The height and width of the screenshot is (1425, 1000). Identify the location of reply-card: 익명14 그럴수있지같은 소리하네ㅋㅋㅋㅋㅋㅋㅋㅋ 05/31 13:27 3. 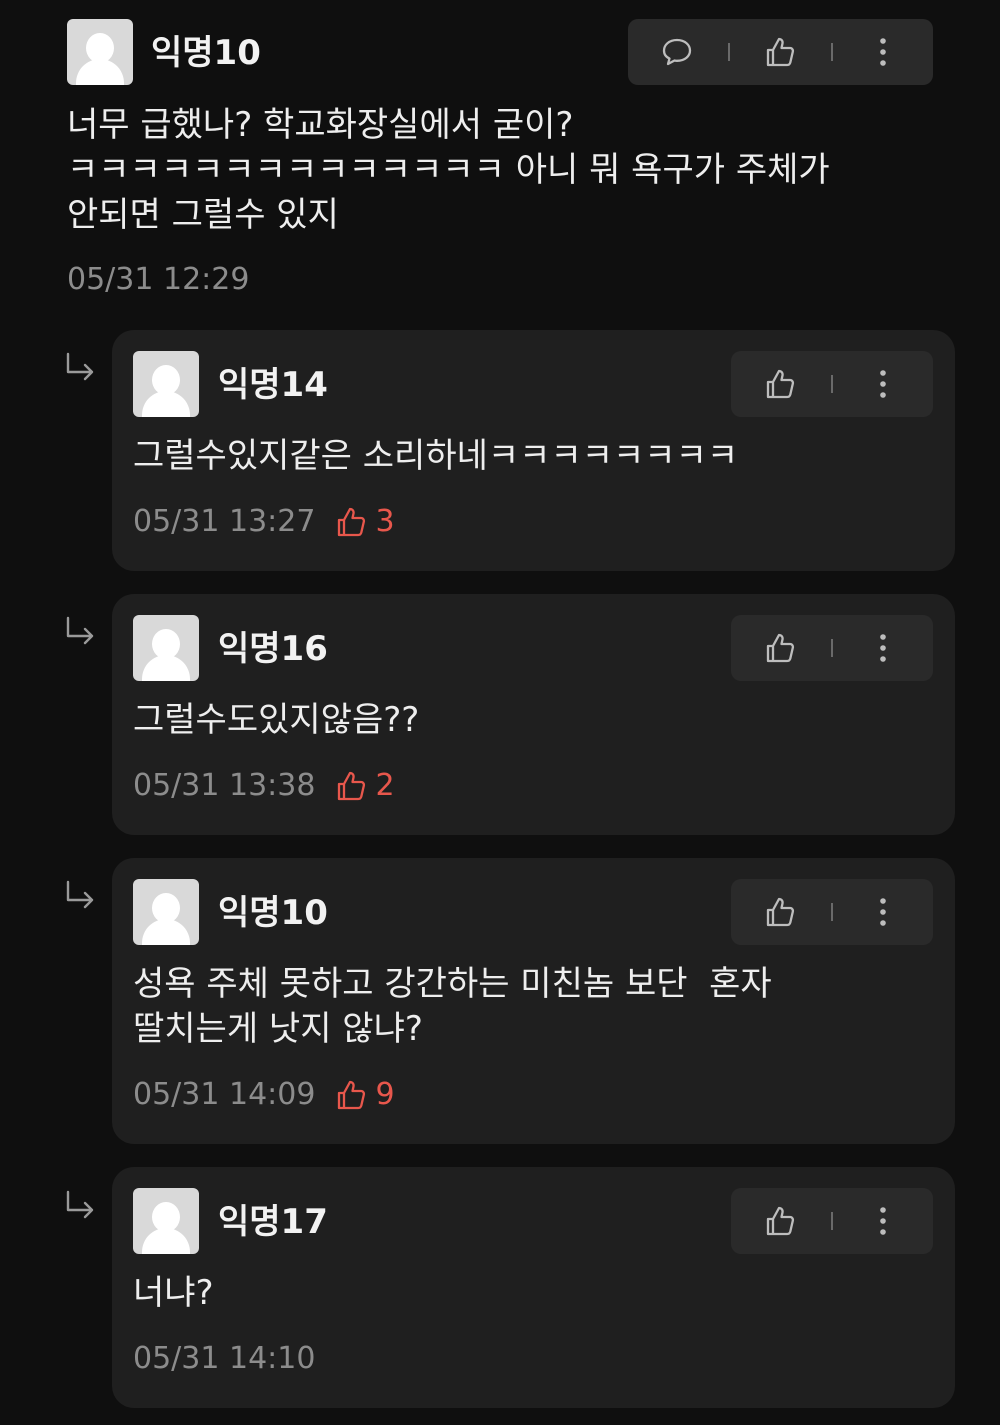
(533, 450).